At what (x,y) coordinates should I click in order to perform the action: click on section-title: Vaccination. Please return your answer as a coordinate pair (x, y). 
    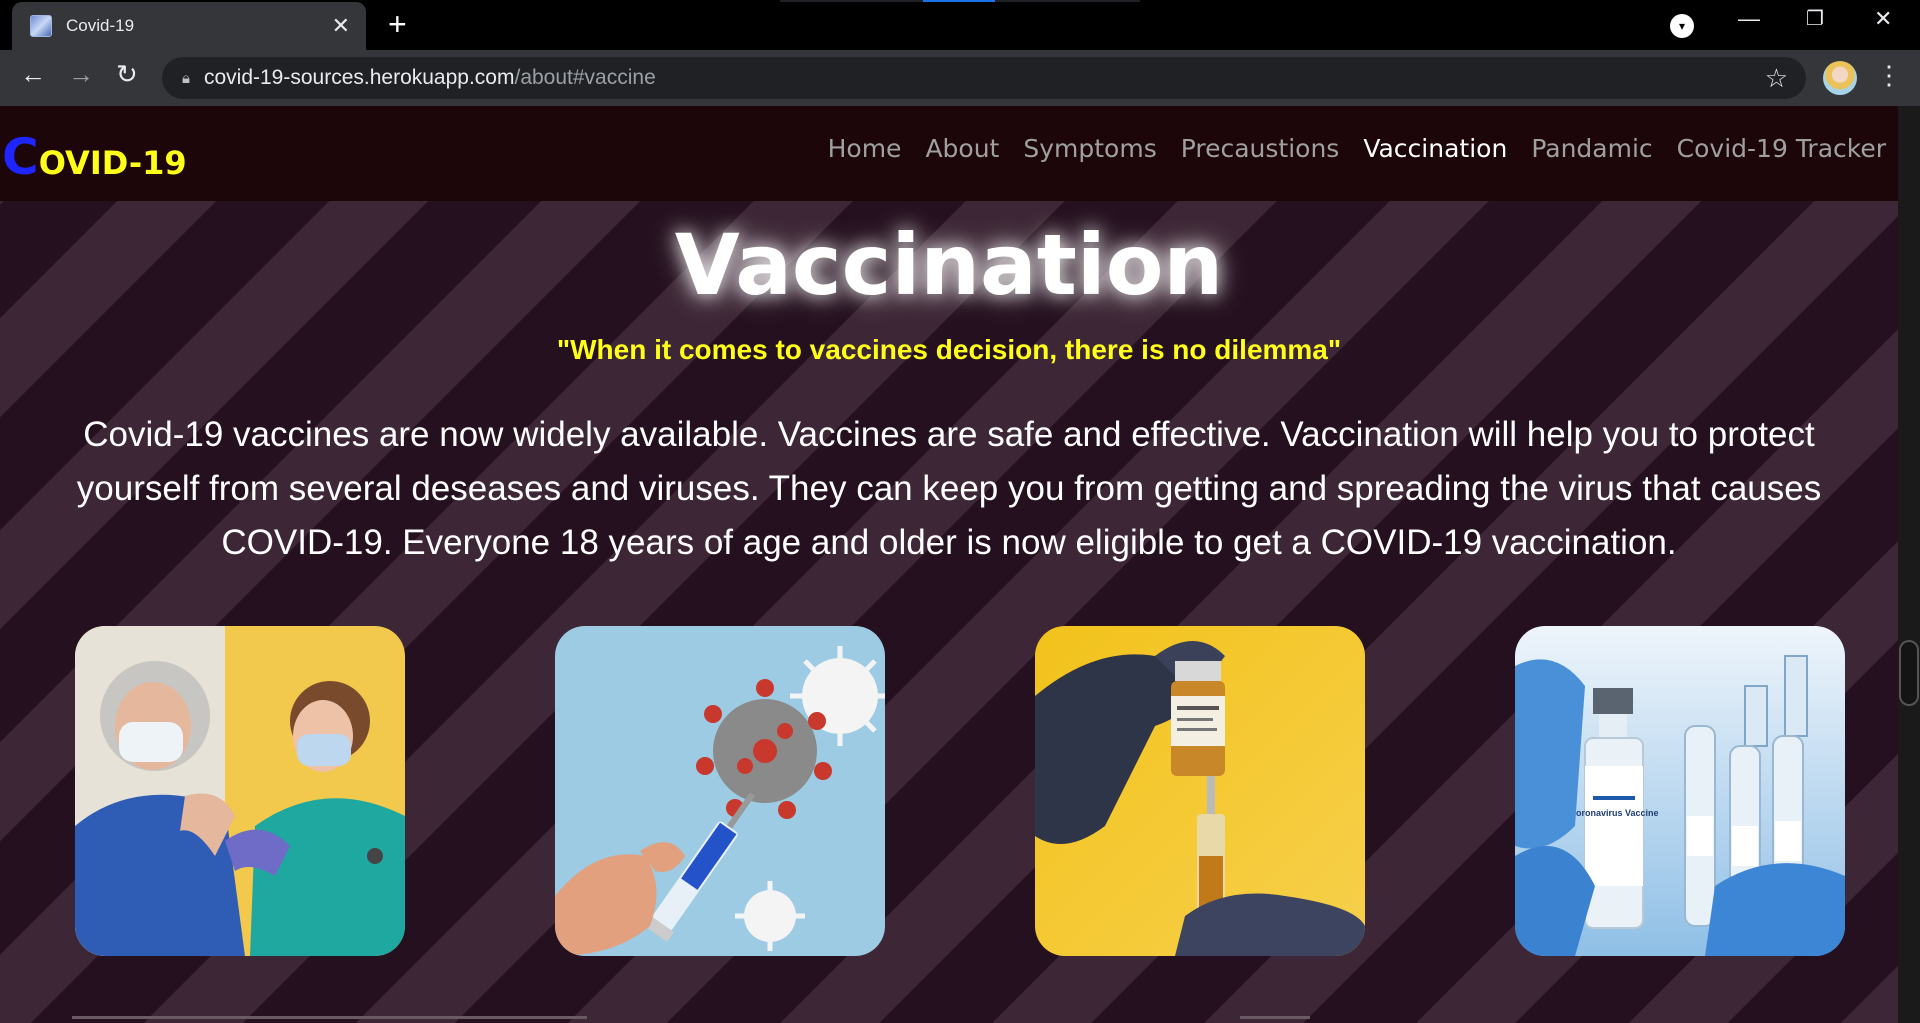
    Looking at the image, I should click on (949, 265).